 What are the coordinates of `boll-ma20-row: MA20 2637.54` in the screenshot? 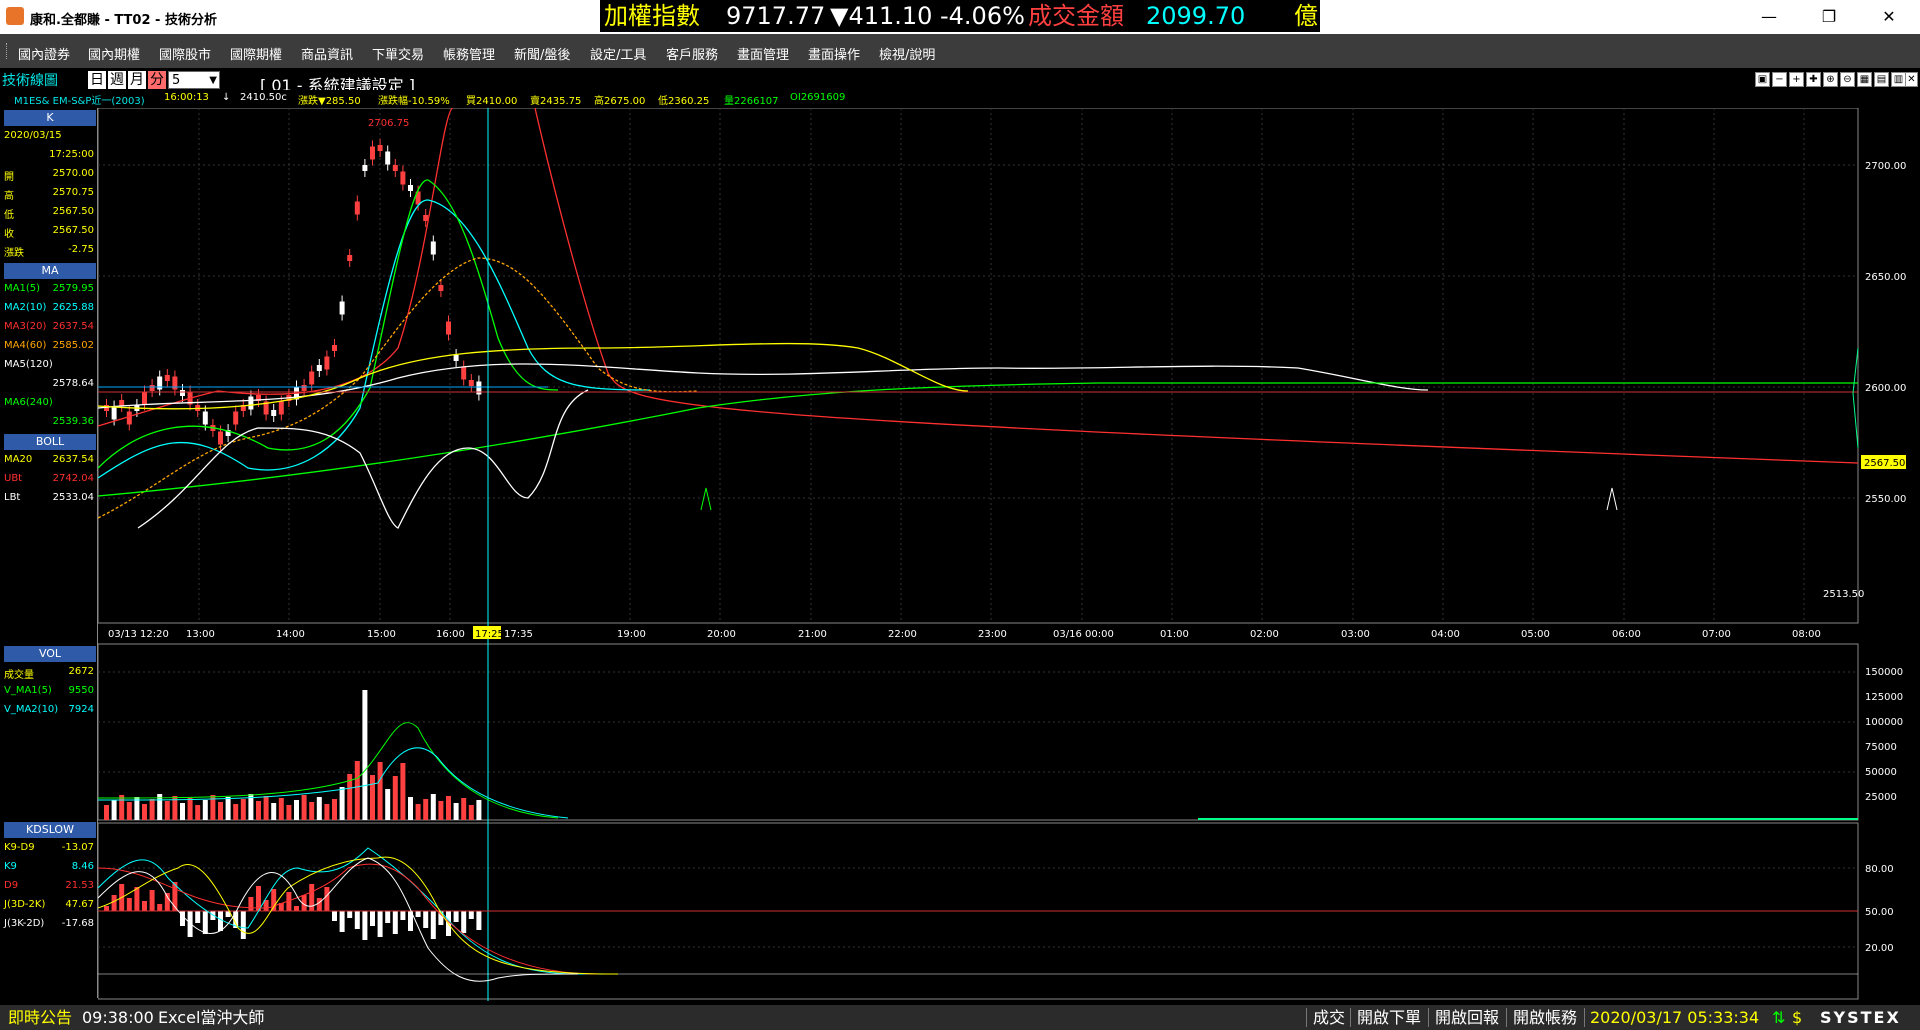 It's located at (49, 459).